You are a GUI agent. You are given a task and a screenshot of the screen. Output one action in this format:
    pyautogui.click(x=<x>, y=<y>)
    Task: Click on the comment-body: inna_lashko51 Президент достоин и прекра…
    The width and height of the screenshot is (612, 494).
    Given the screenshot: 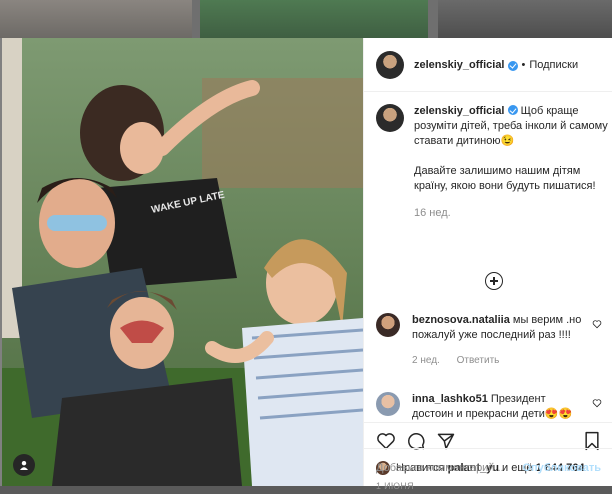 What is the action you would take?
    pyautogui.click(x=499, y=407)
    